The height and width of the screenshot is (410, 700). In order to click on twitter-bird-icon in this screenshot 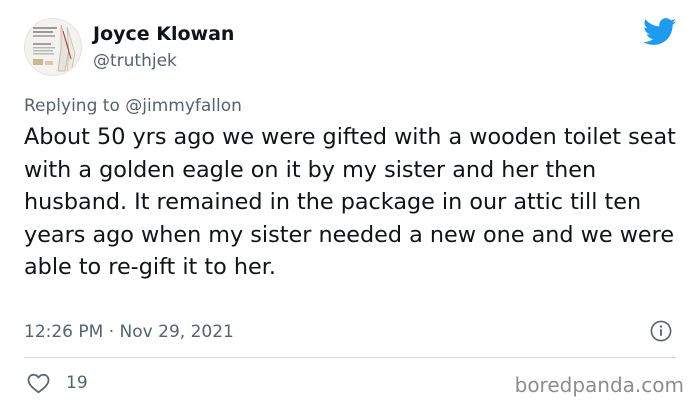, I will do `click(660, 32)`.